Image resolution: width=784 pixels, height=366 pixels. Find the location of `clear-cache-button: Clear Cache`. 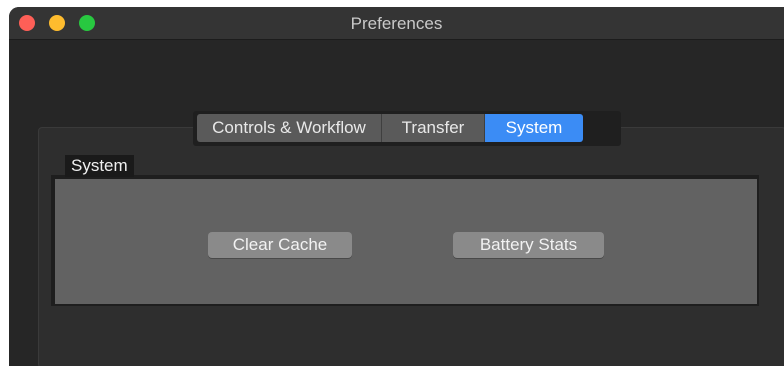

clear-cache-button: Clear Cache is located at coordinates (280, 245).